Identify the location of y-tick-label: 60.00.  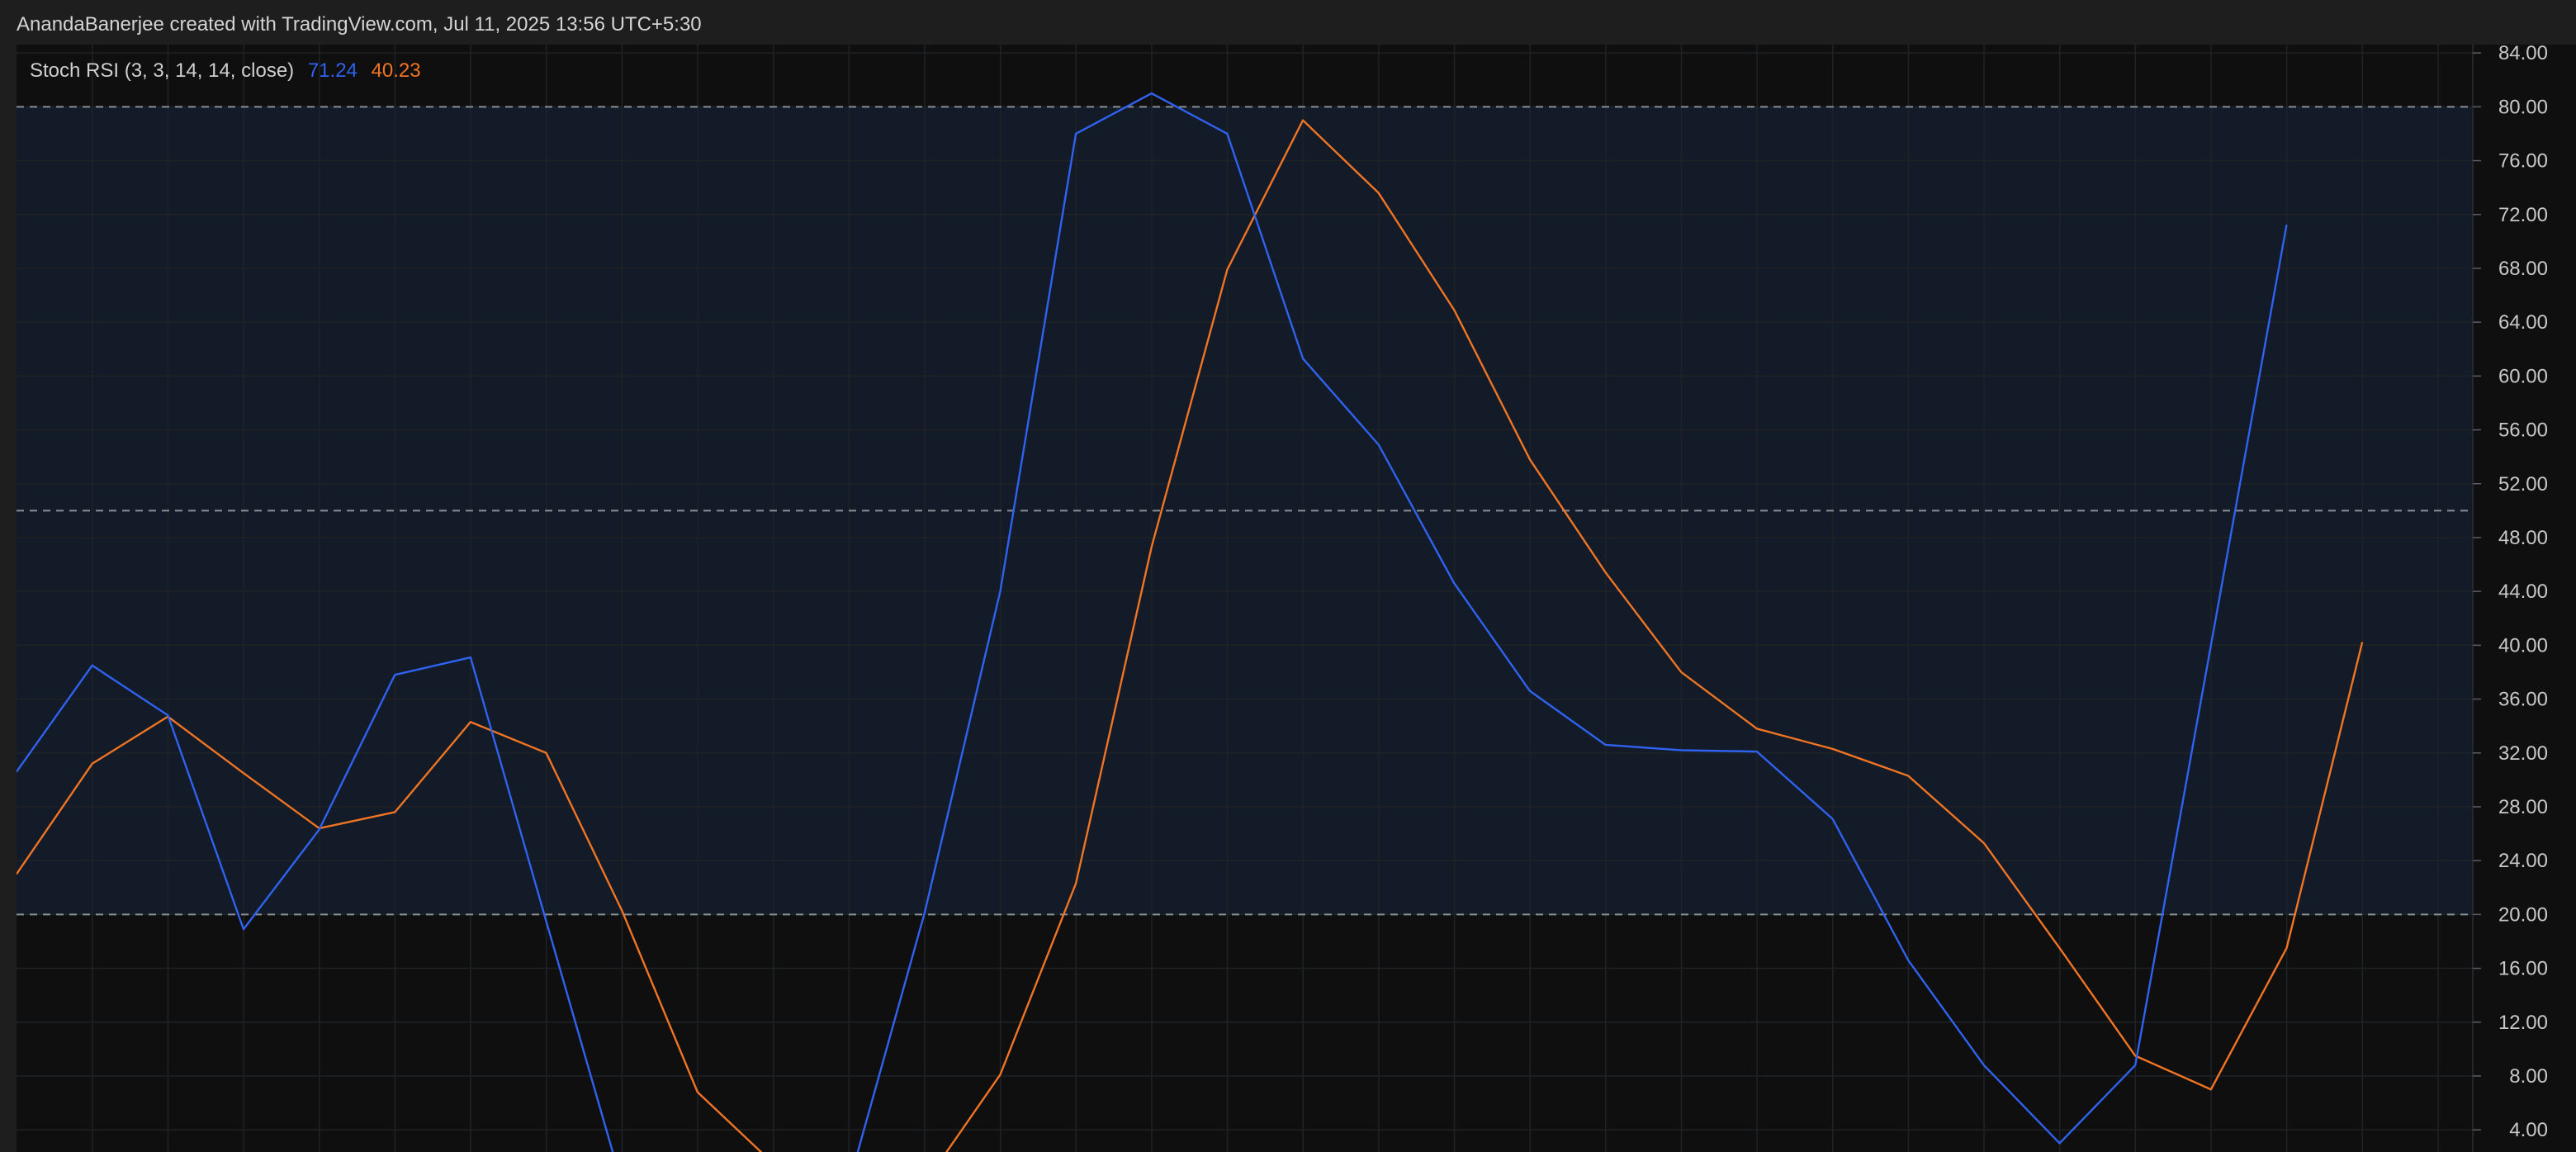
(2523, 376).